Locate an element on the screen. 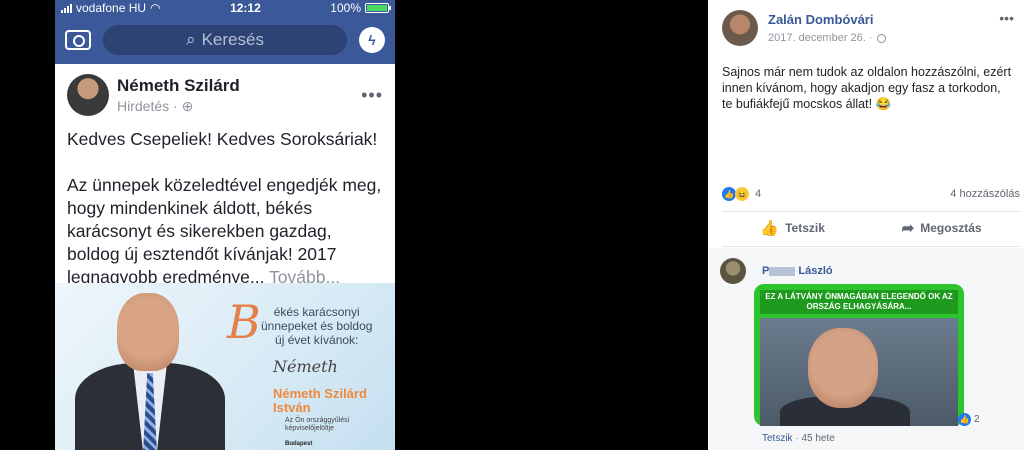 The width and height of the screenshot is (1024, 450). ad-candidate-role: Az Ön országgyűlési képviselőjelöltje is located at coordinates (317, 424).